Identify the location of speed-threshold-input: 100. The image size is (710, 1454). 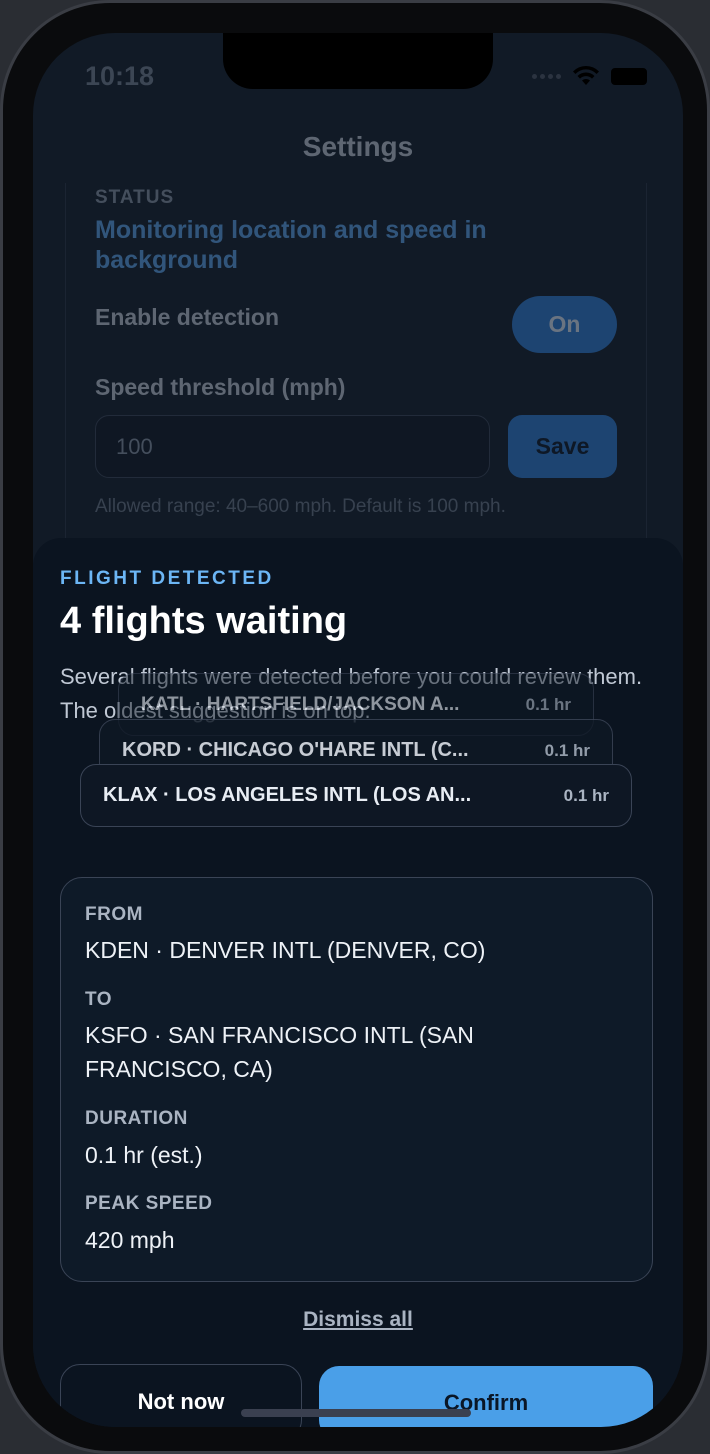
(292, 446).